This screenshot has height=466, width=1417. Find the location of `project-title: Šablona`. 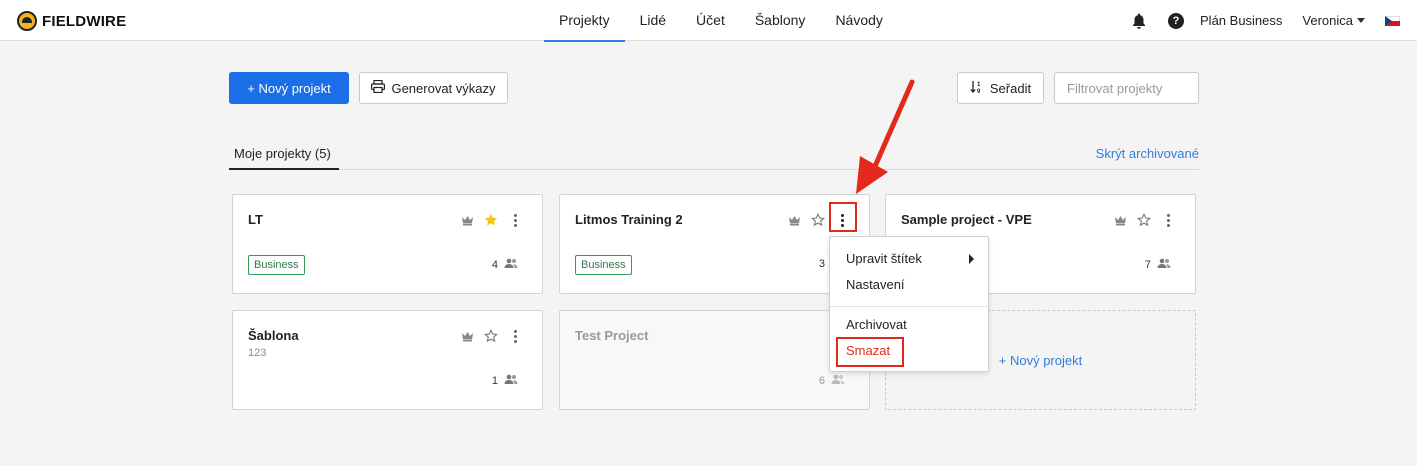

project-title: Šablona is located at coordinates (273, 335).